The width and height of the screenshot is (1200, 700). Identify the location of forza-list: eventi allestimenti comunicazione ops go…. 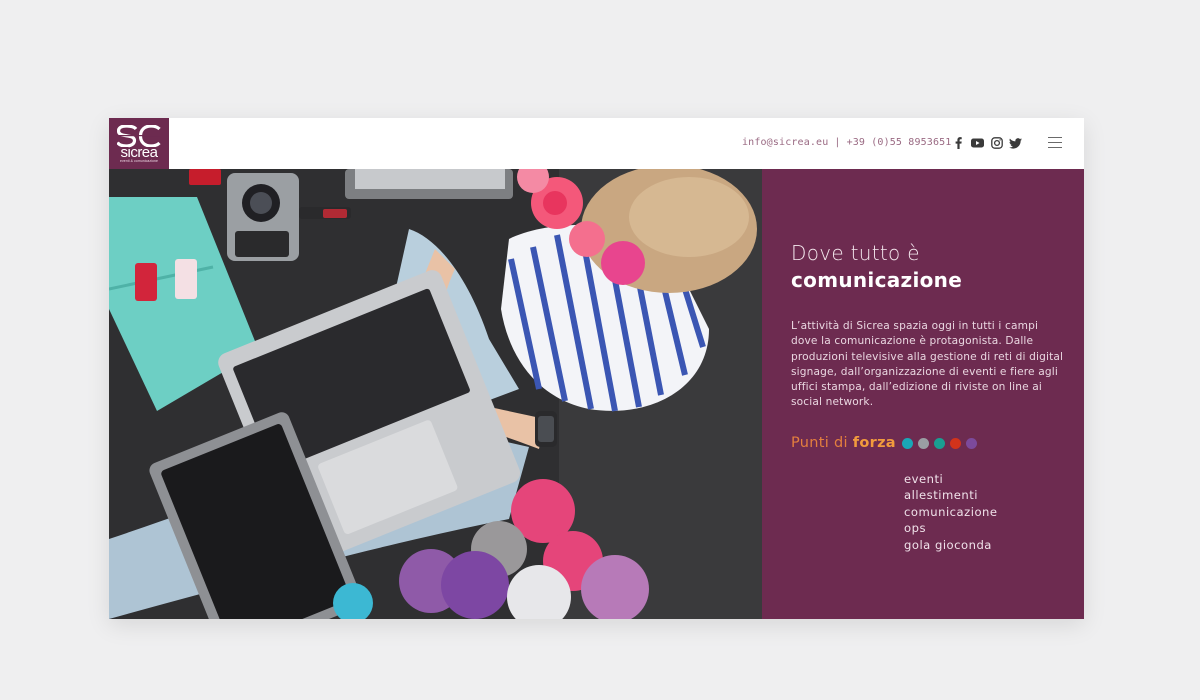
(951, 512).